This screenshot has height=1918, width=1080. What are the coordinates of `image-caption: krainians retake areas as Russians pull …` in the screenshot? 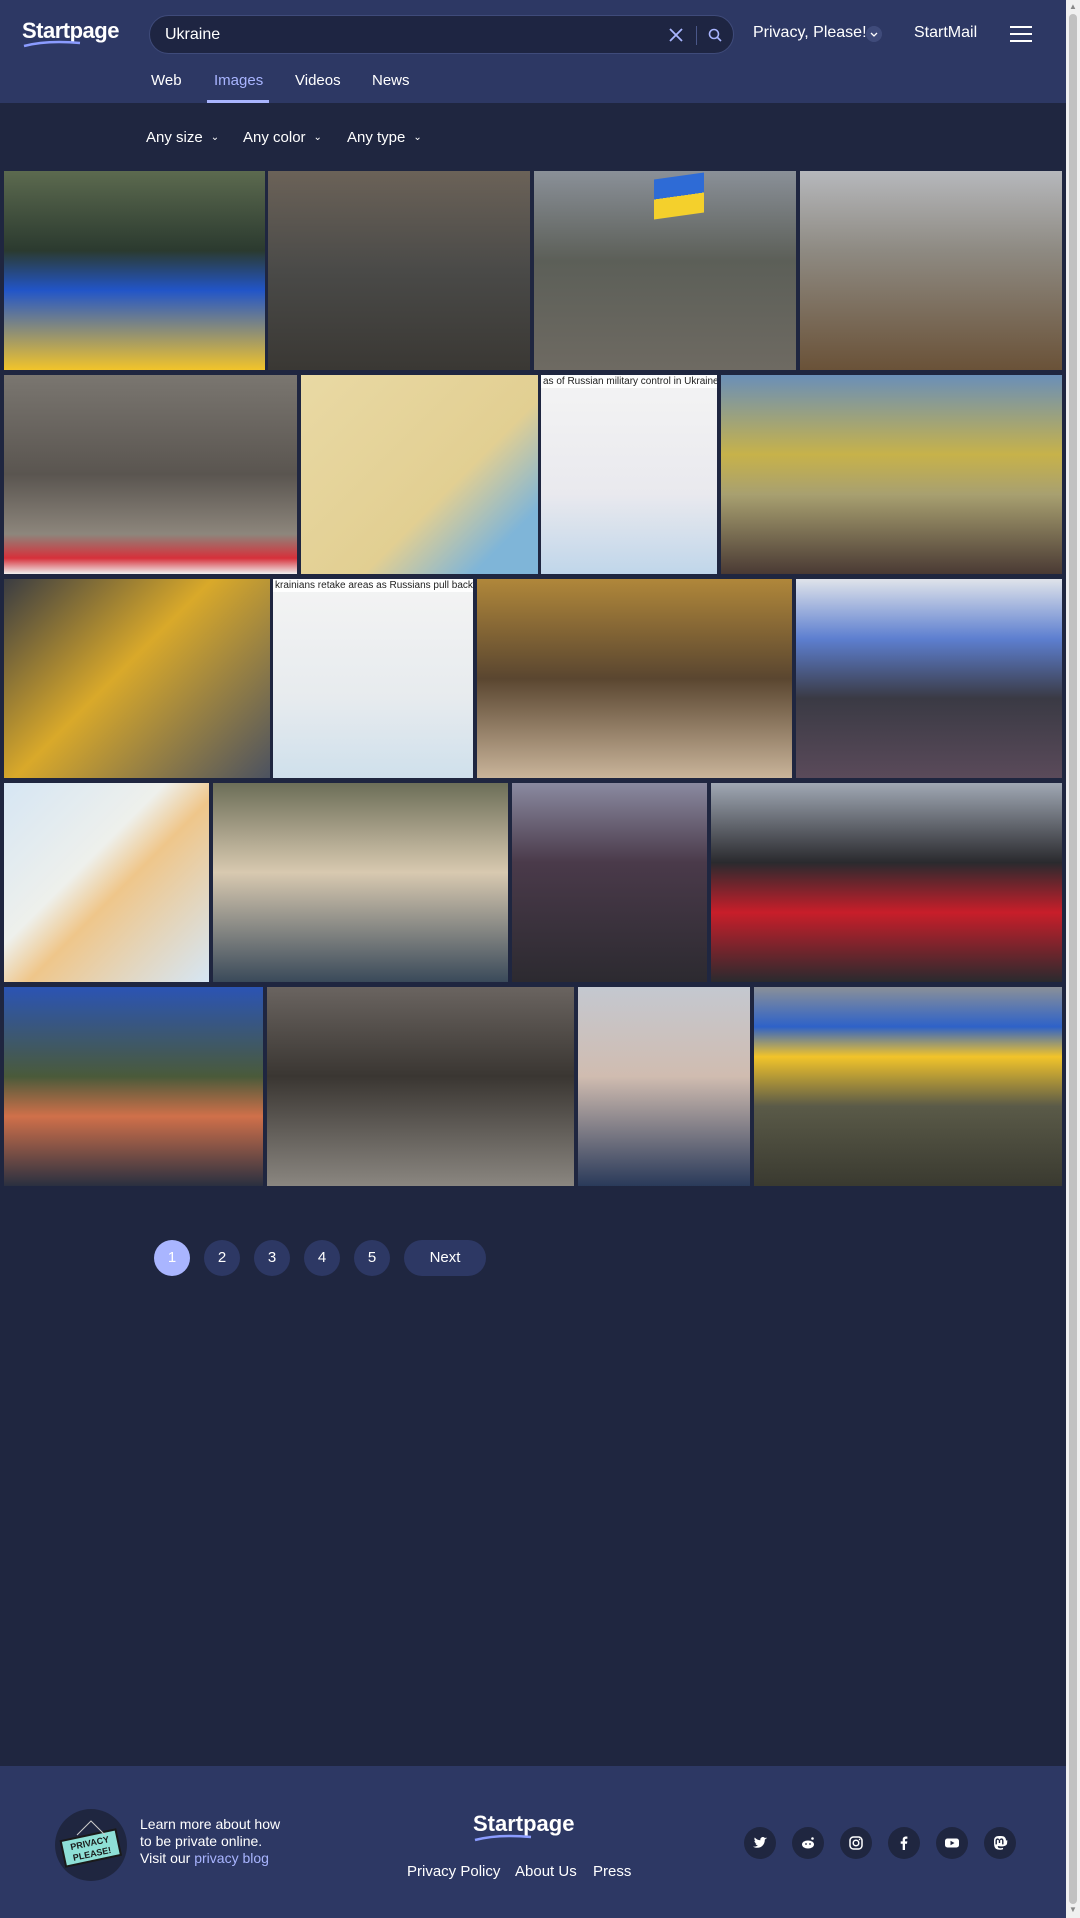 It's located at (373, 585).